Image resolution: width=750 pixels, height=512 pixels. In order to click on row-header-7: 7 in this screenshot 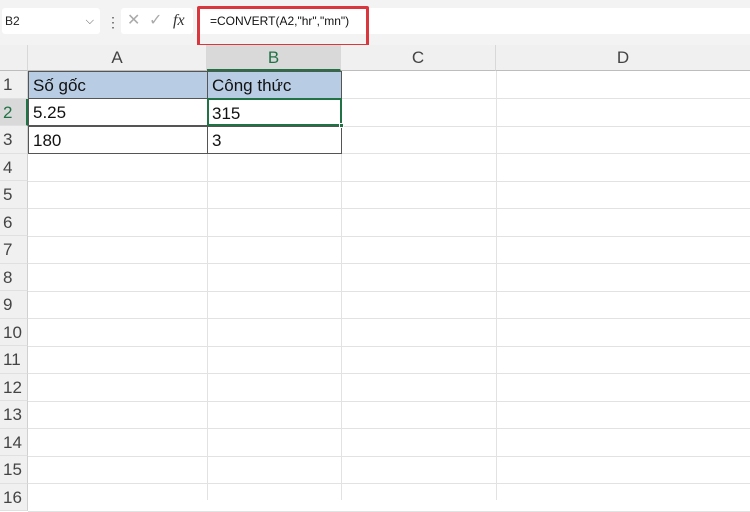, I will do `click(14, 250)`.